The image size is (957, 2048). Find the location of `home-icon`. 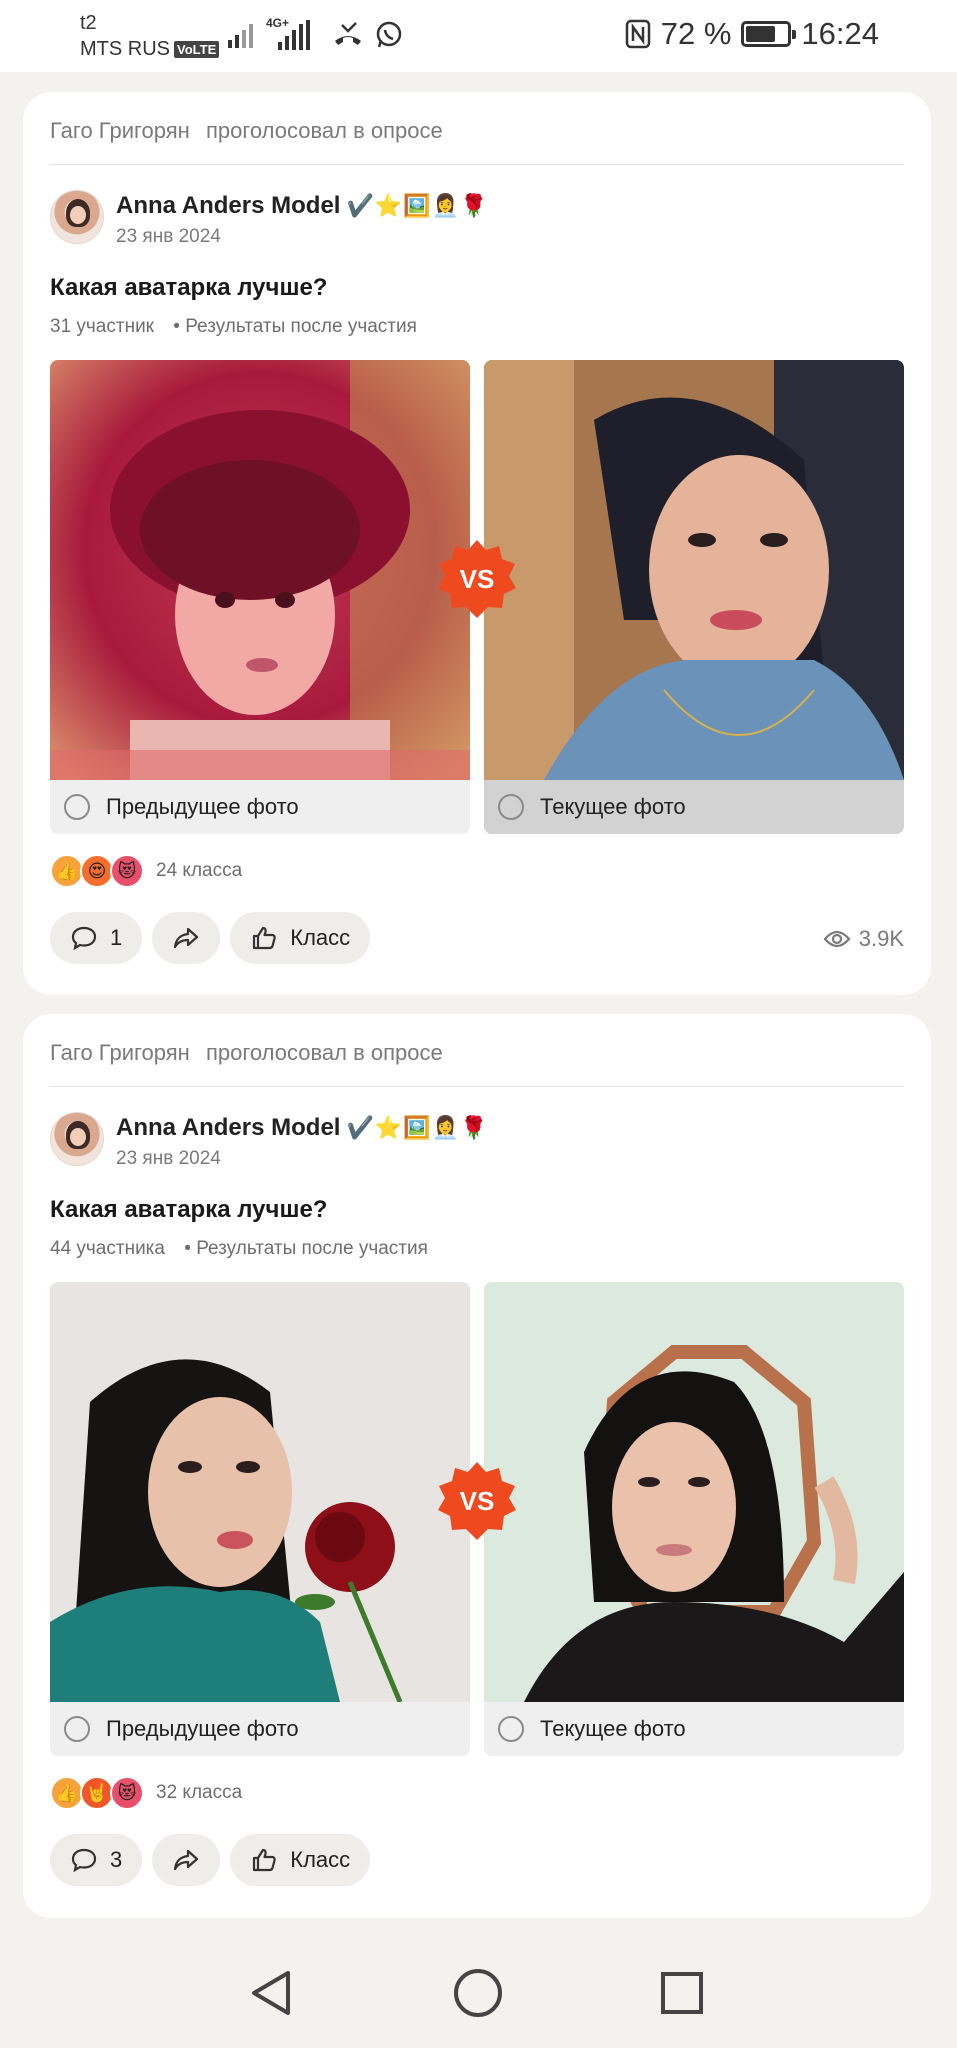

home-icon is located at coordinates (478, 1993).